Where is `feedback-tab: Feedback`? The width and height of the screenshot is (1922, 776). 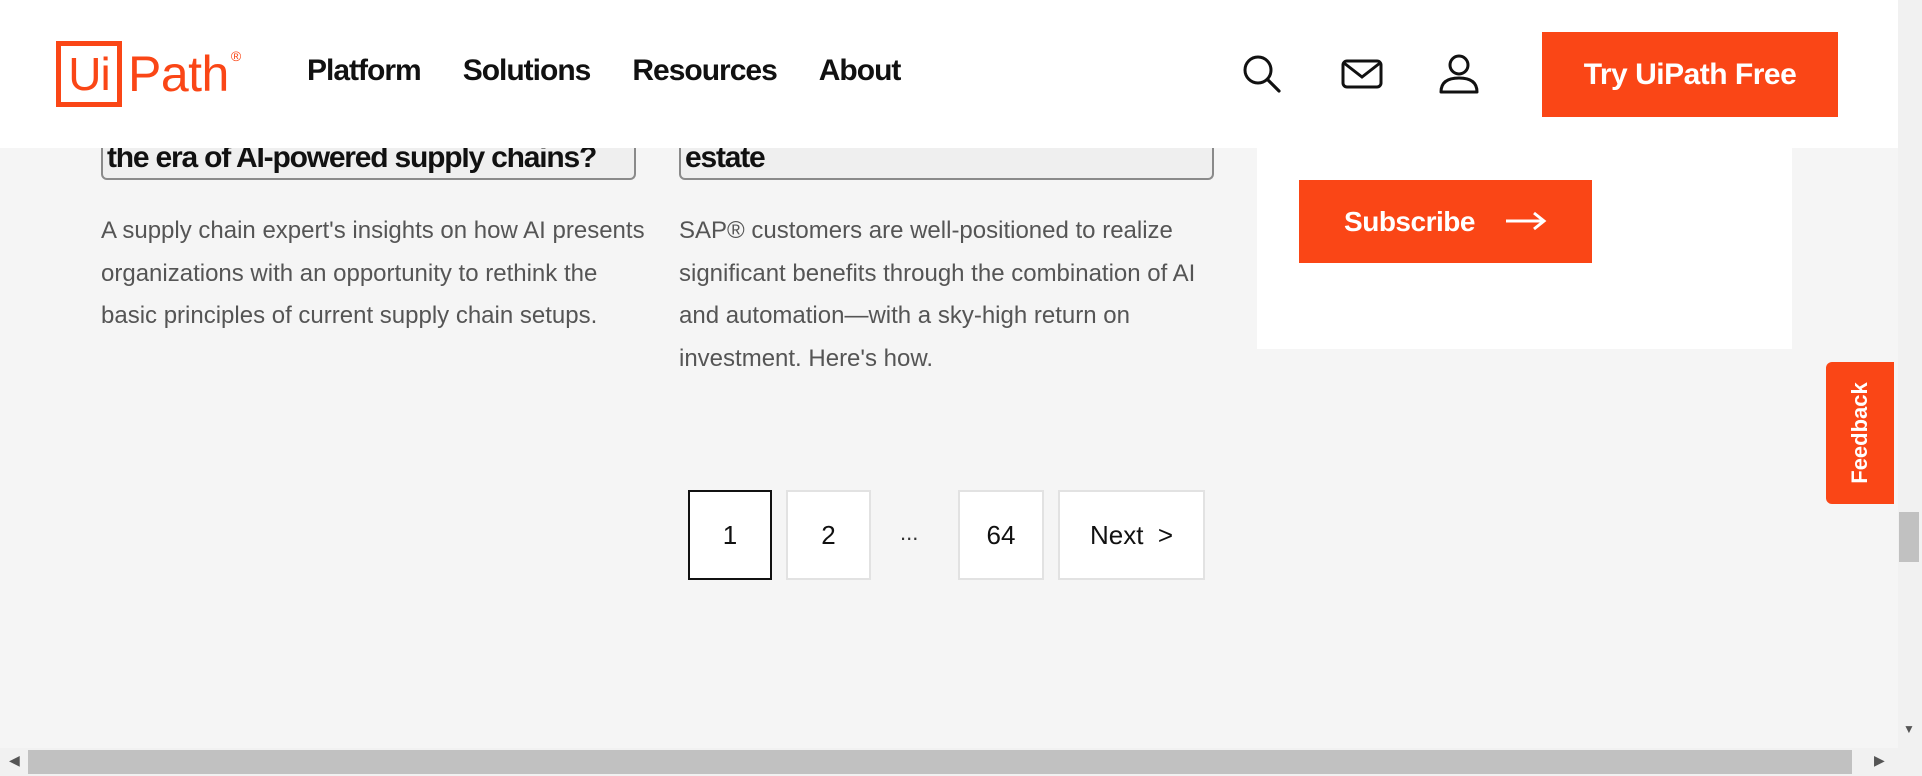
feedback-tab: Feedback is located at coordinates (1860, 433).